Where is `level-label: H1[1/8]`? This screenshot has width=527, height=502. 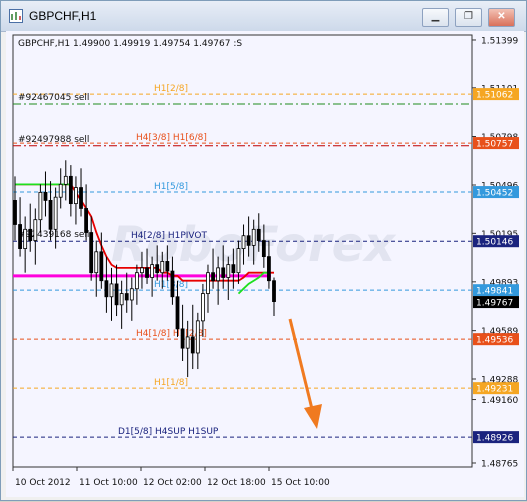 level-label: H1[1/8] is located at coordinates (171, 383).